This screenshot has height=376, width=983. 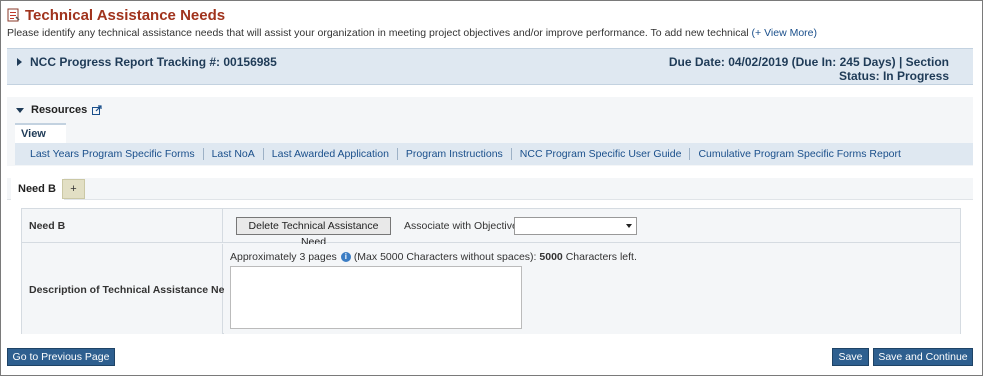 What do you see at coordinates (19, 62) in the screenshot?
I see `expand-arrow-icon` at bounding box center [19, 62].